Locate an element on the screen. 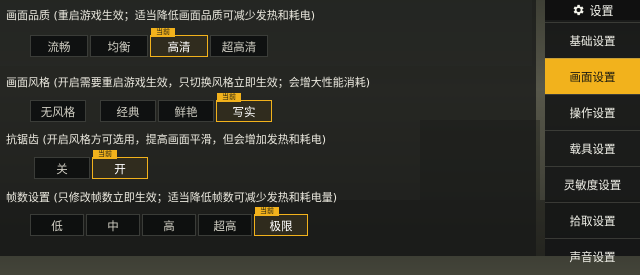 This screenshot has height=275, width=640. gear-icon is located at coordinates (579, 10).